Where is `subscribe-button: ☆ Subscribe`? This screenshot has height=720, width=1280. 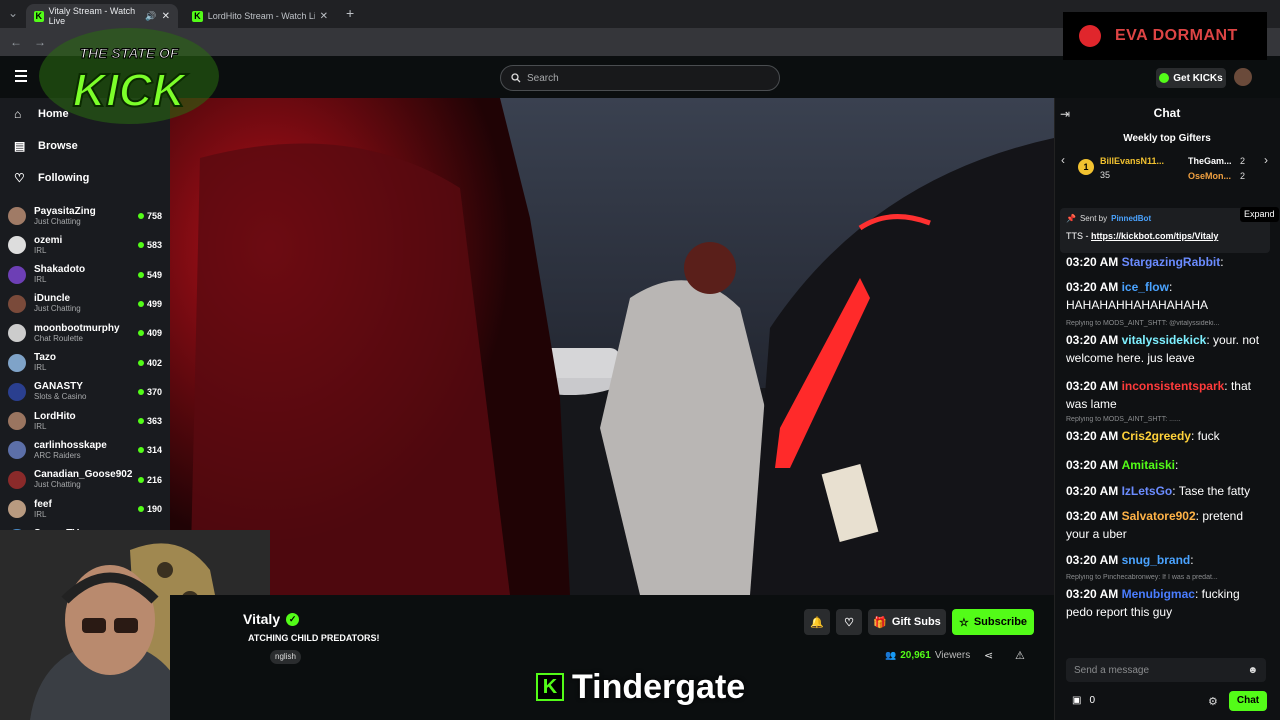
subscribe-button: ☆ Subscribe is located at coordinates (993, 622).